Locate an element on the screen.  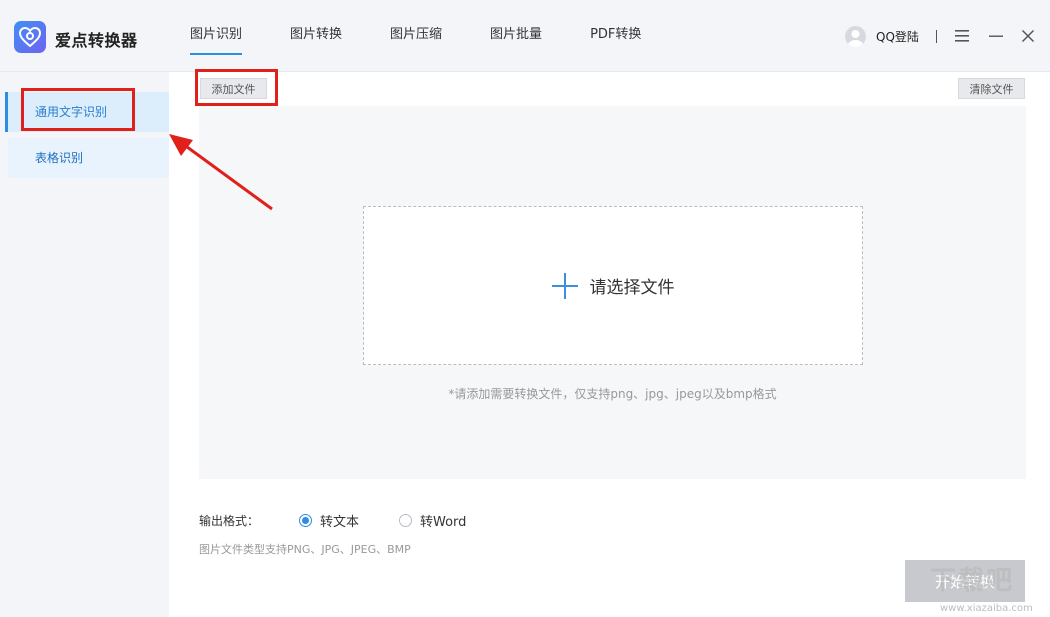
highlight-box-add-file is located at coordinates (236, 87).